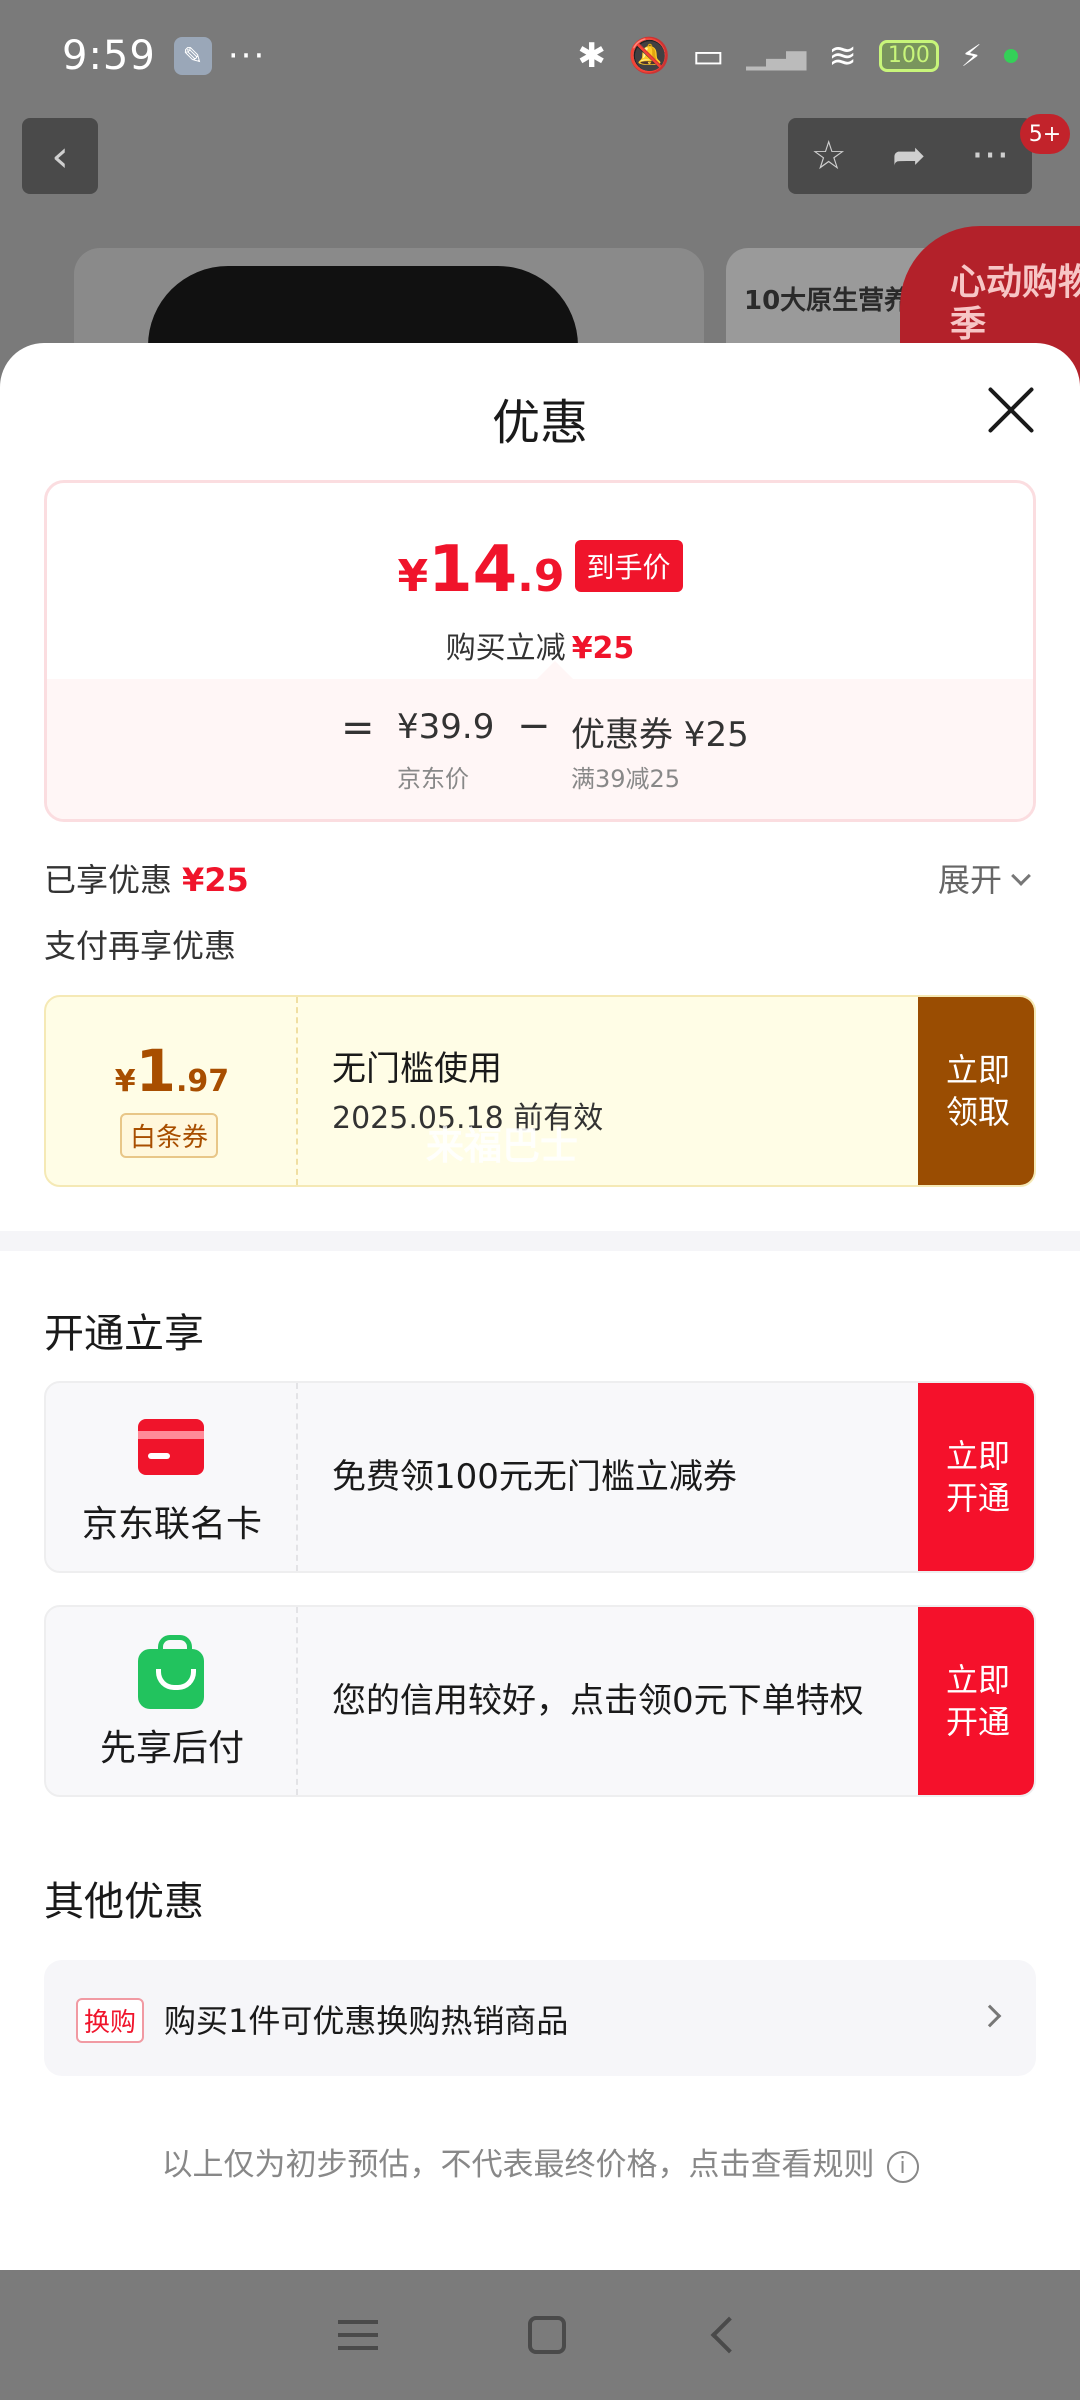 The width and height of the screenshot is (1080, 2400). What do you see at coordinates (540, 740) in the screenshot?
I see `price-breakdown: = ¥39.9 京东价 − 优惠券 ¥25 满39减25` at bounding box center [540, 740].